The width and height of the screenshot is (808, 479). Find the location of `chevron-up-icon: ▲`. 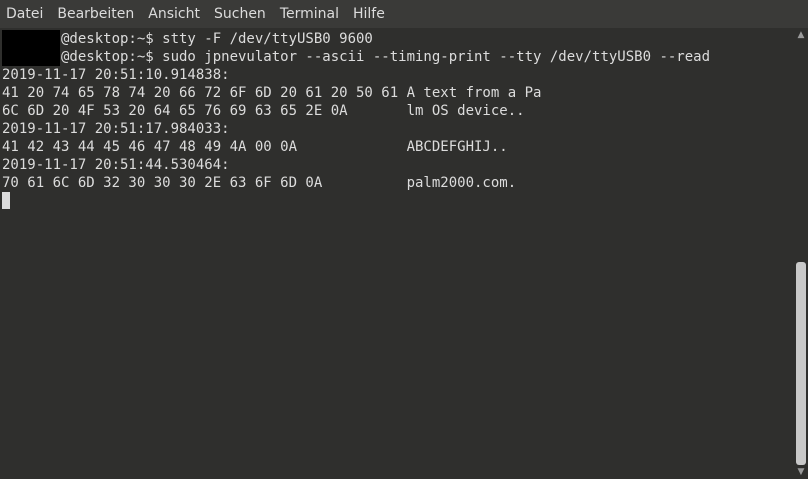

chevron-up-icon: ▲ is located at coordinates (801, 35).